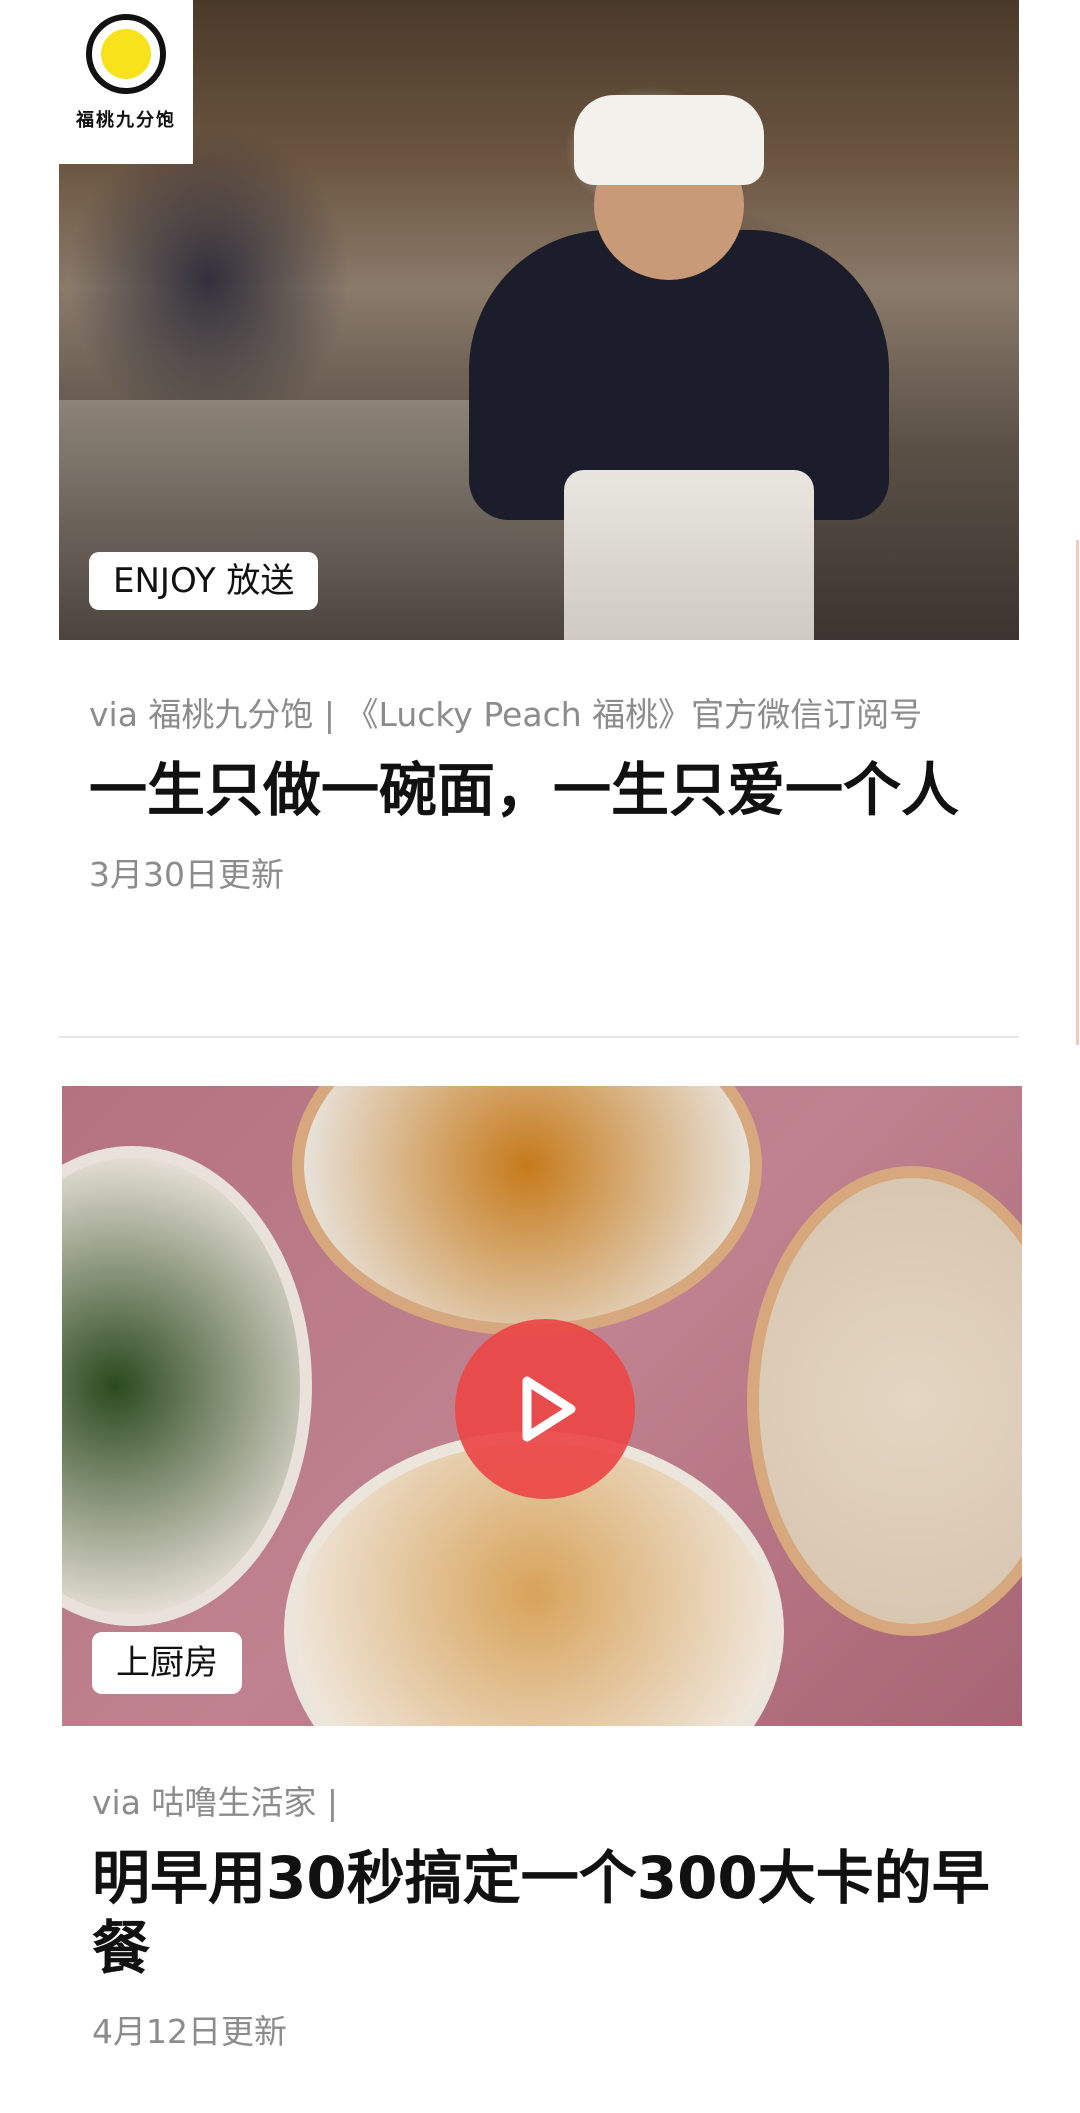 The height and width of the screenshot is (2113, 1080). What do you see at coordinates (539, 791) in the screenshot?
I see `article-title: 一生只做一碗面，一生只爱一个人` at bounding box center [539, 791].